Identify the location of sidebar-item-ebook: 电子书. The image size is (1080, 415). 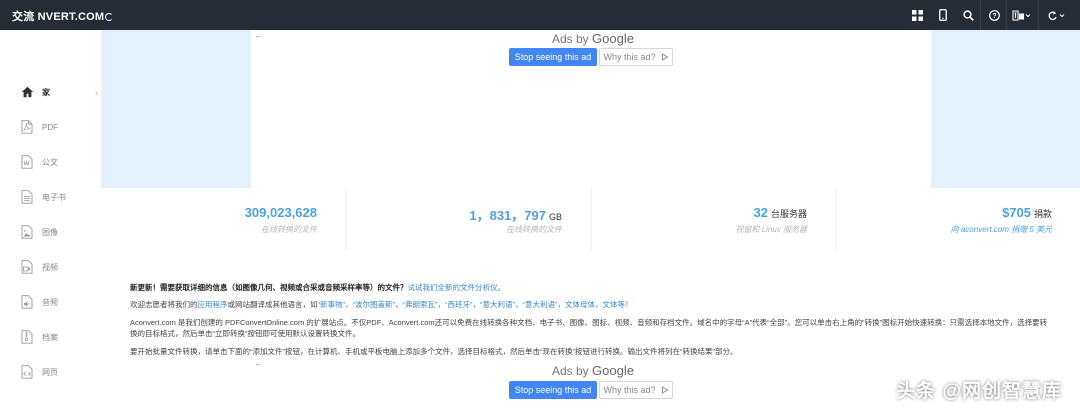
(50, 197).